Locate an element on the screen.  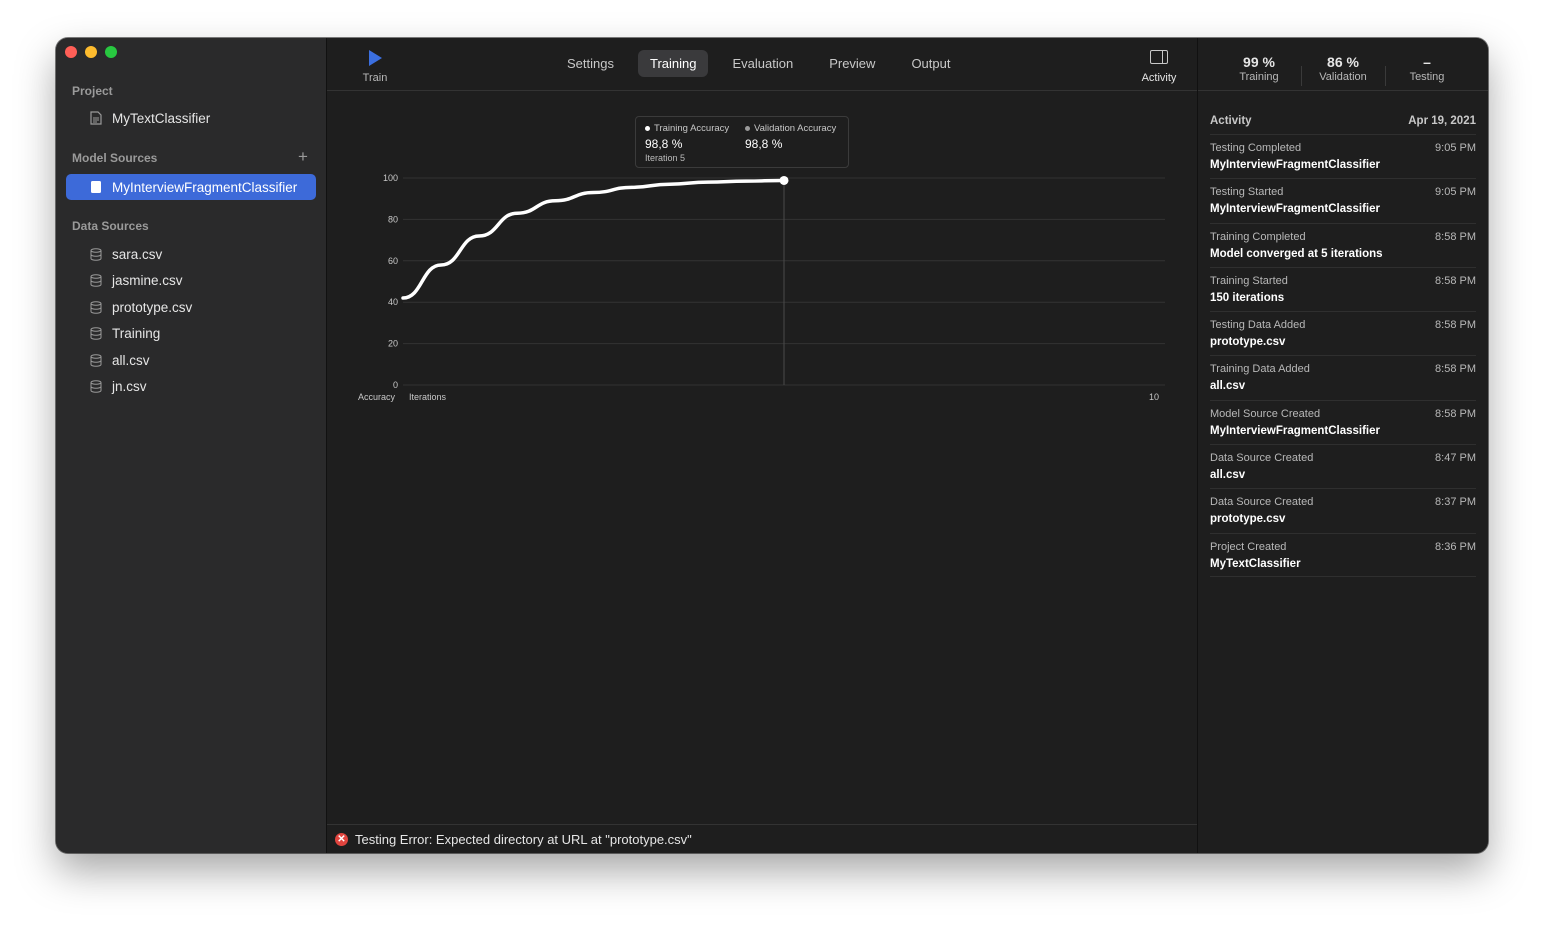
activity-item-title: Project Created is located at coordinates (1248, 546).